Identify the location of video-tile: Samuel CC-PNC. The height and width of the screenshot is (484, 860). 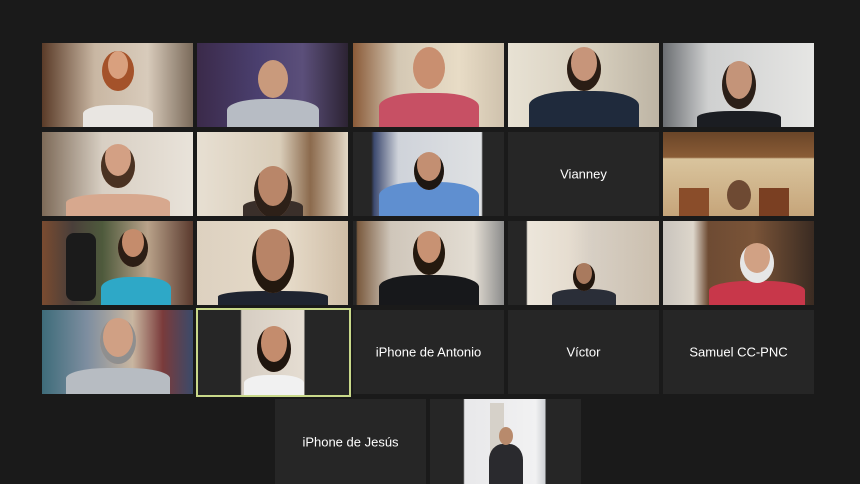
(738, 352).